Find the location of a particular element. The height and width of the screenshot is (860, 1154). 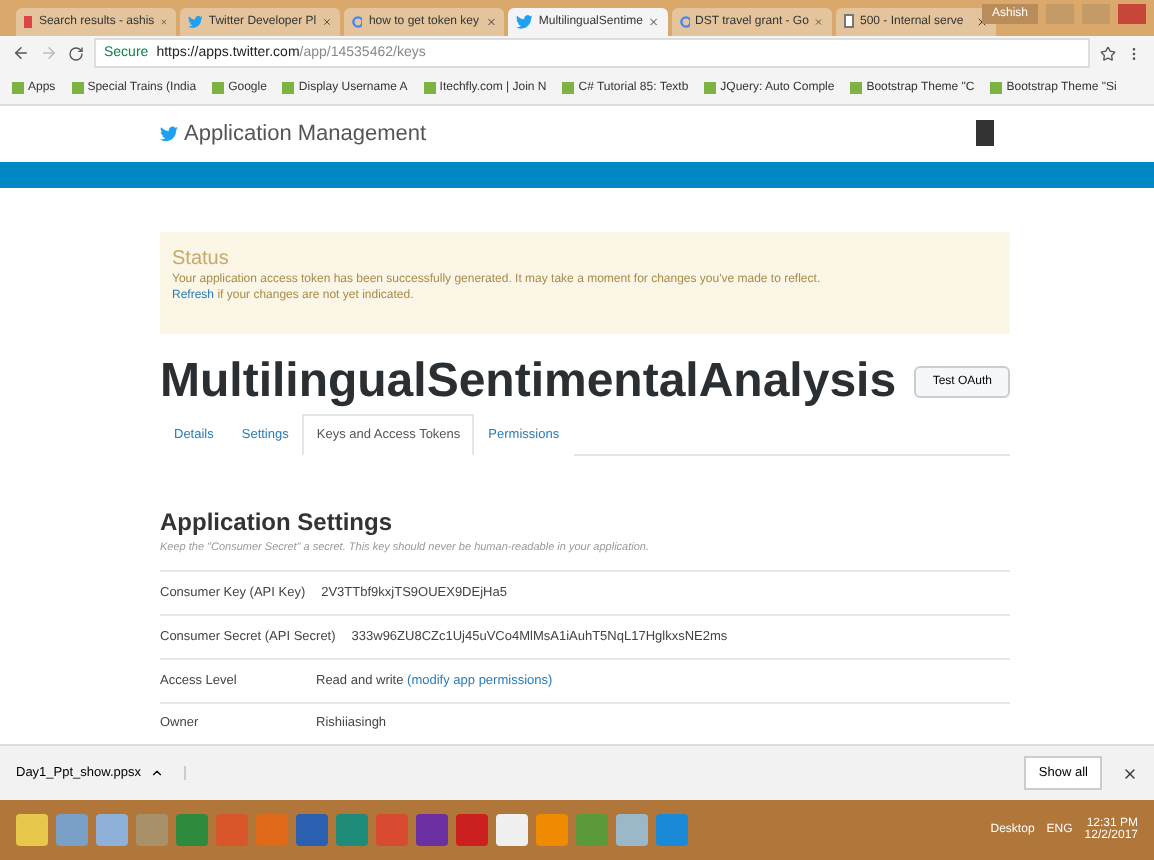

header-title: Application Management is located at coordinates (305, 133).